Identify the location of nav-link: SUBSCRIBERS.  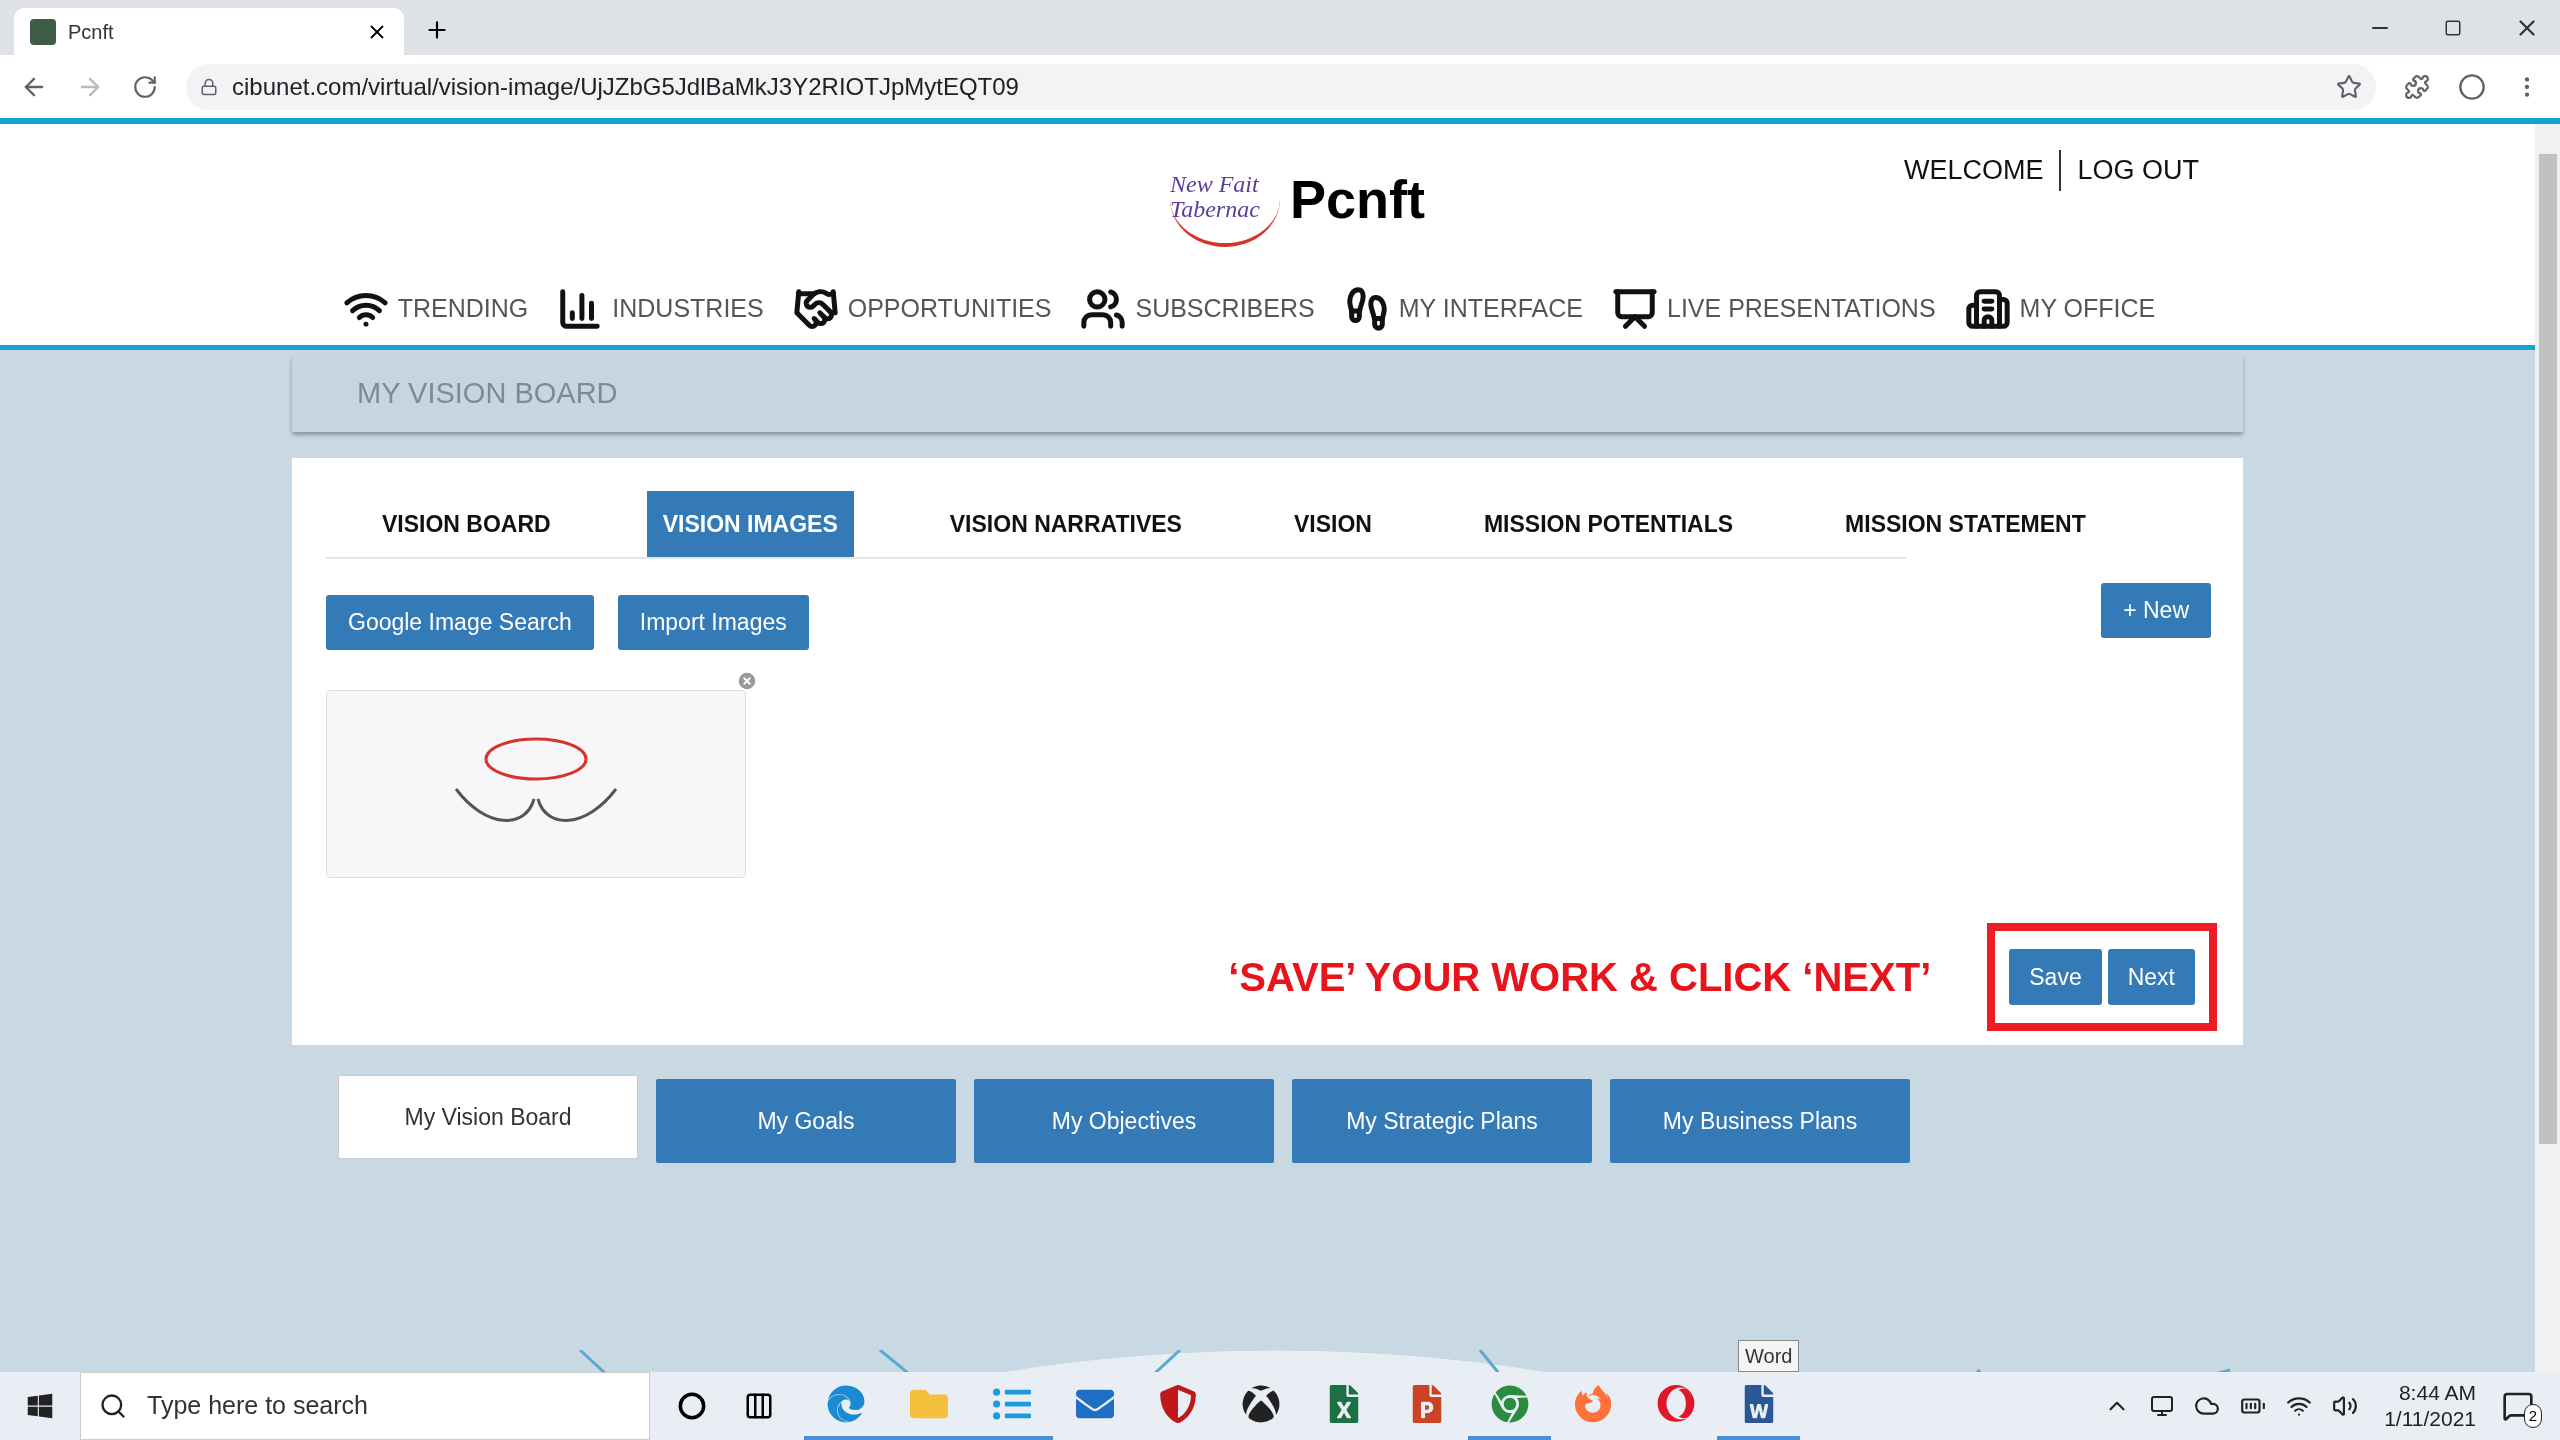
(1196, 309).